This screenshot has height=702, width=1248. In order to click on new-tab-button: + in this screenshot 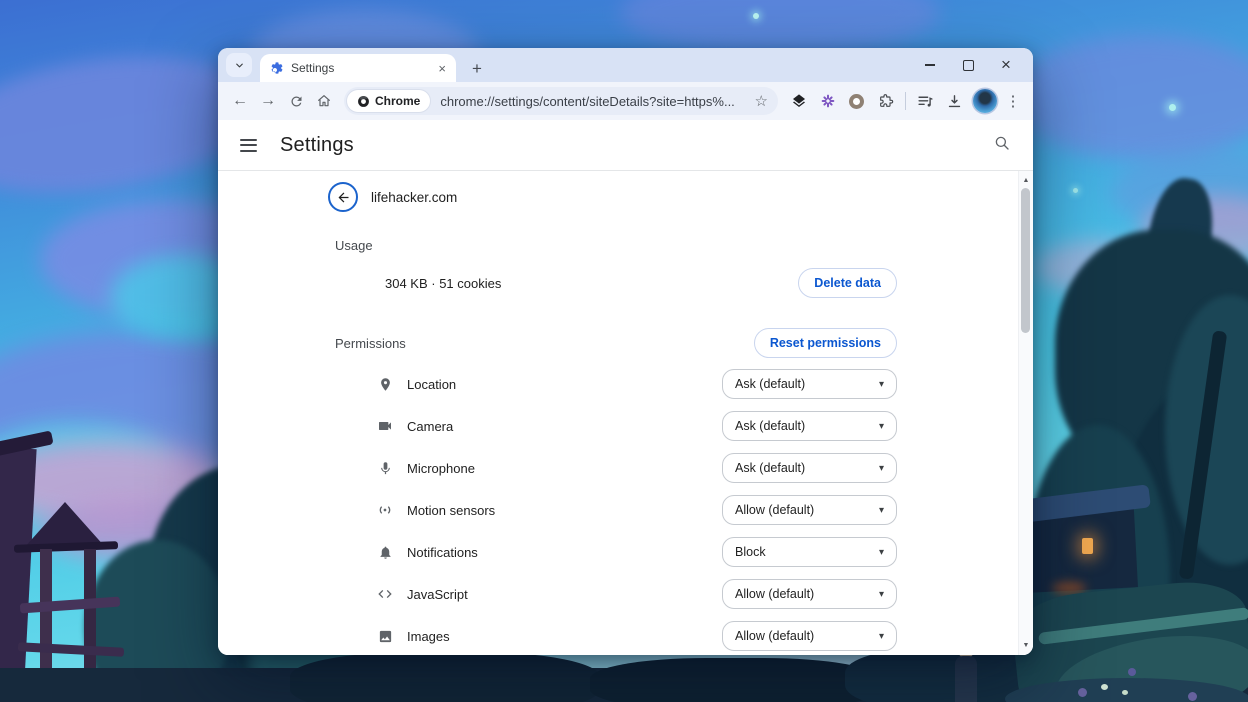, I will do `click(477, 68)`.